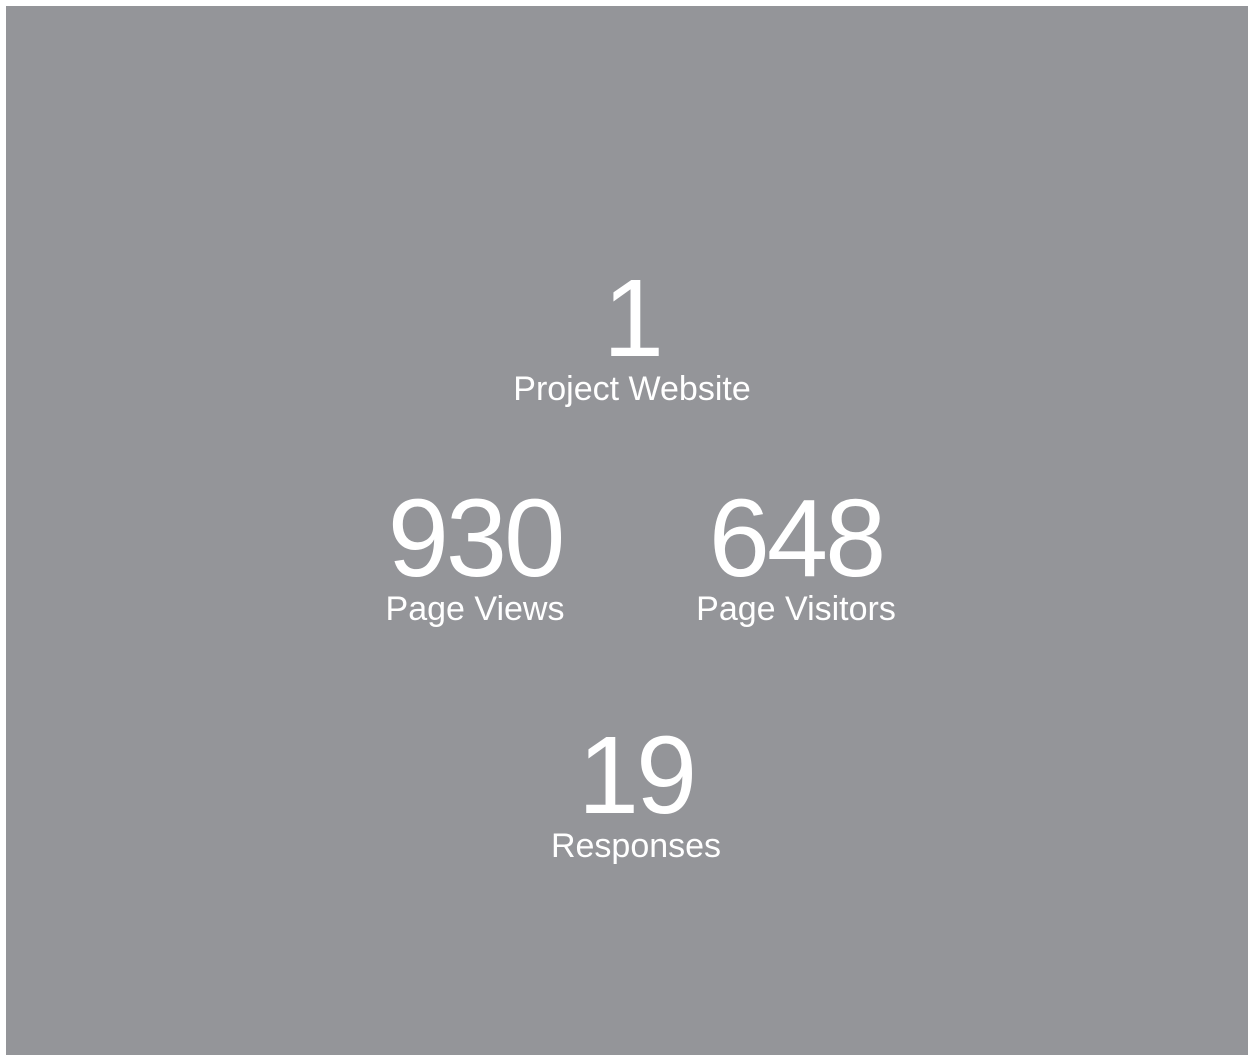 The width and height of the screenshot is (1254, 1055). I want to click on stat-responses: 19 Responses, so click(636, 790).